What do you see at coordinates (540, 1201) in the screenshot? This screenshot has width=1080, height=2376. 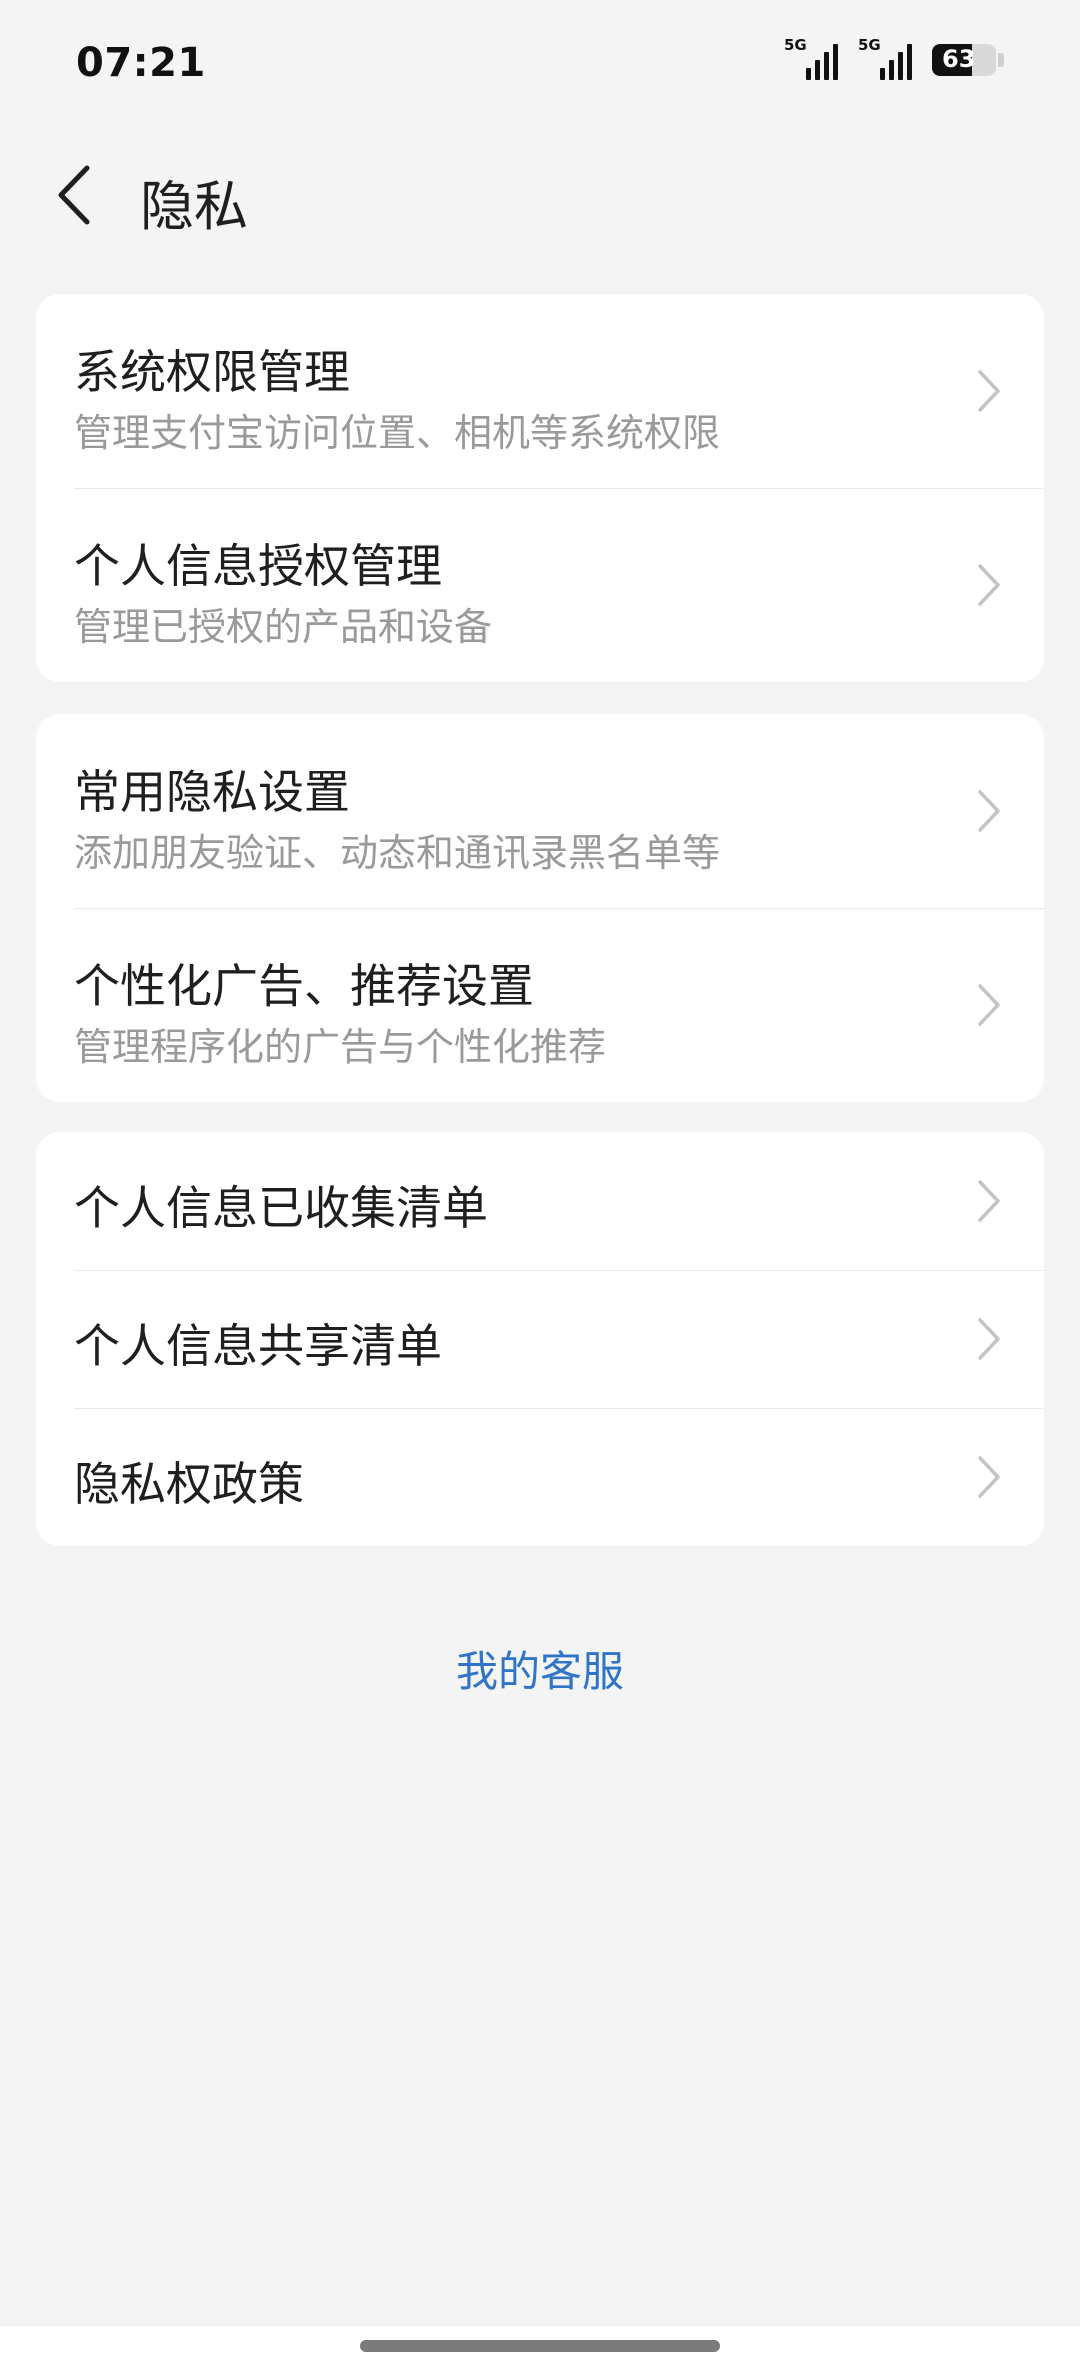 I see `row-collected-info-list: 个人信息已收集清单` at bounding box center [540, 1201].